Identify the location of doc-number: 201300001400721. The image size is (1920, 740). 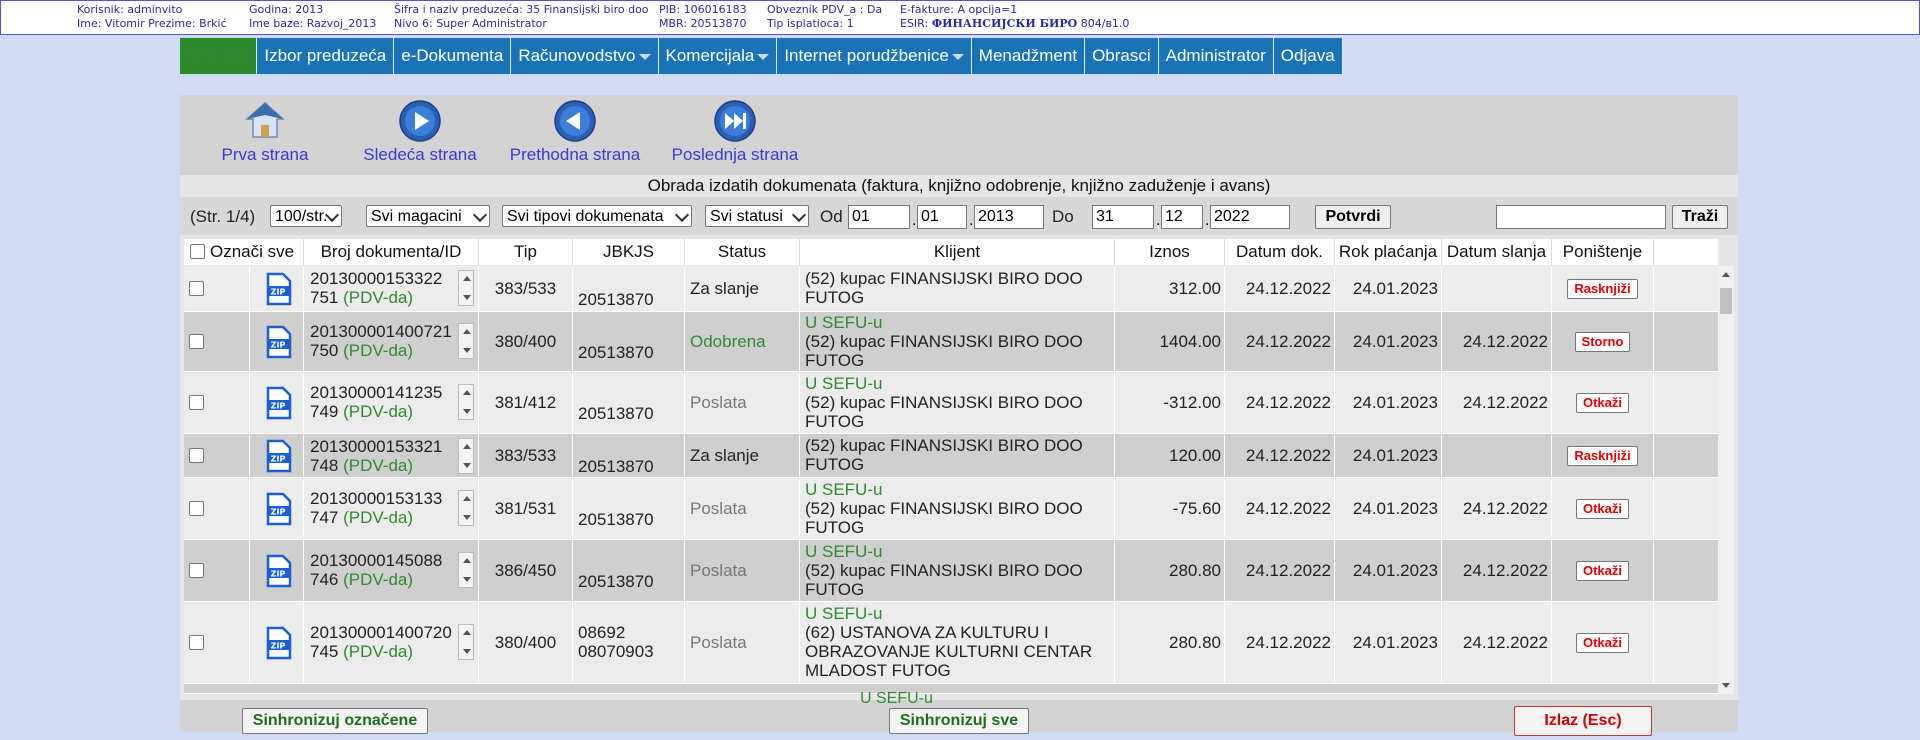
(381, 331).